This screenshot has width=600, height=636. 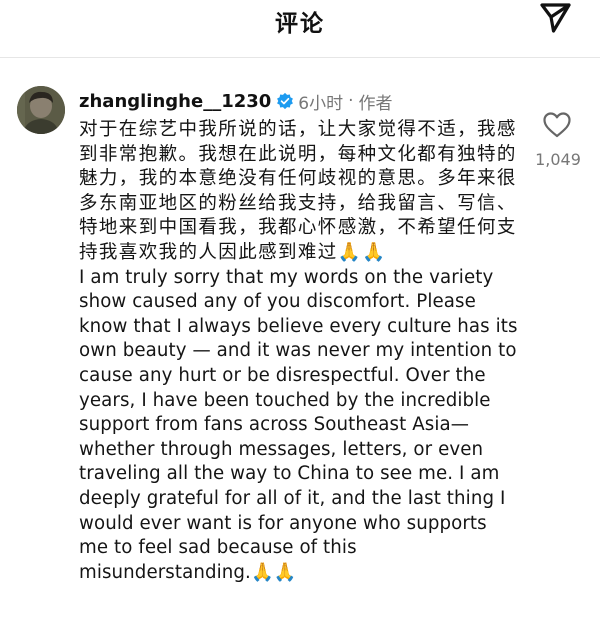 What do you see at coordinates (285, 101) in the screenshot?
I see `verified-badge-icon` at bounding box center [285, 101].